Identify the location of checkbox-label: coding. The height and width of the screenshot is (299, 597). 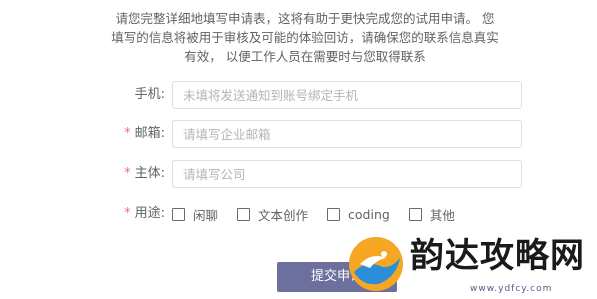
(369, 214).